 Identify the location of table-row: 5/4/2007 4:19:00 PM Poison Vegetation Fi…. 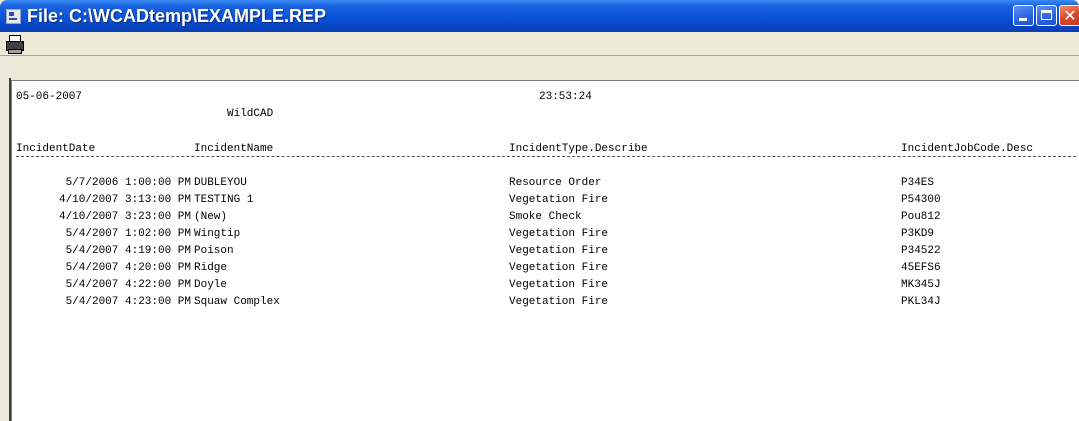
(545, 253).